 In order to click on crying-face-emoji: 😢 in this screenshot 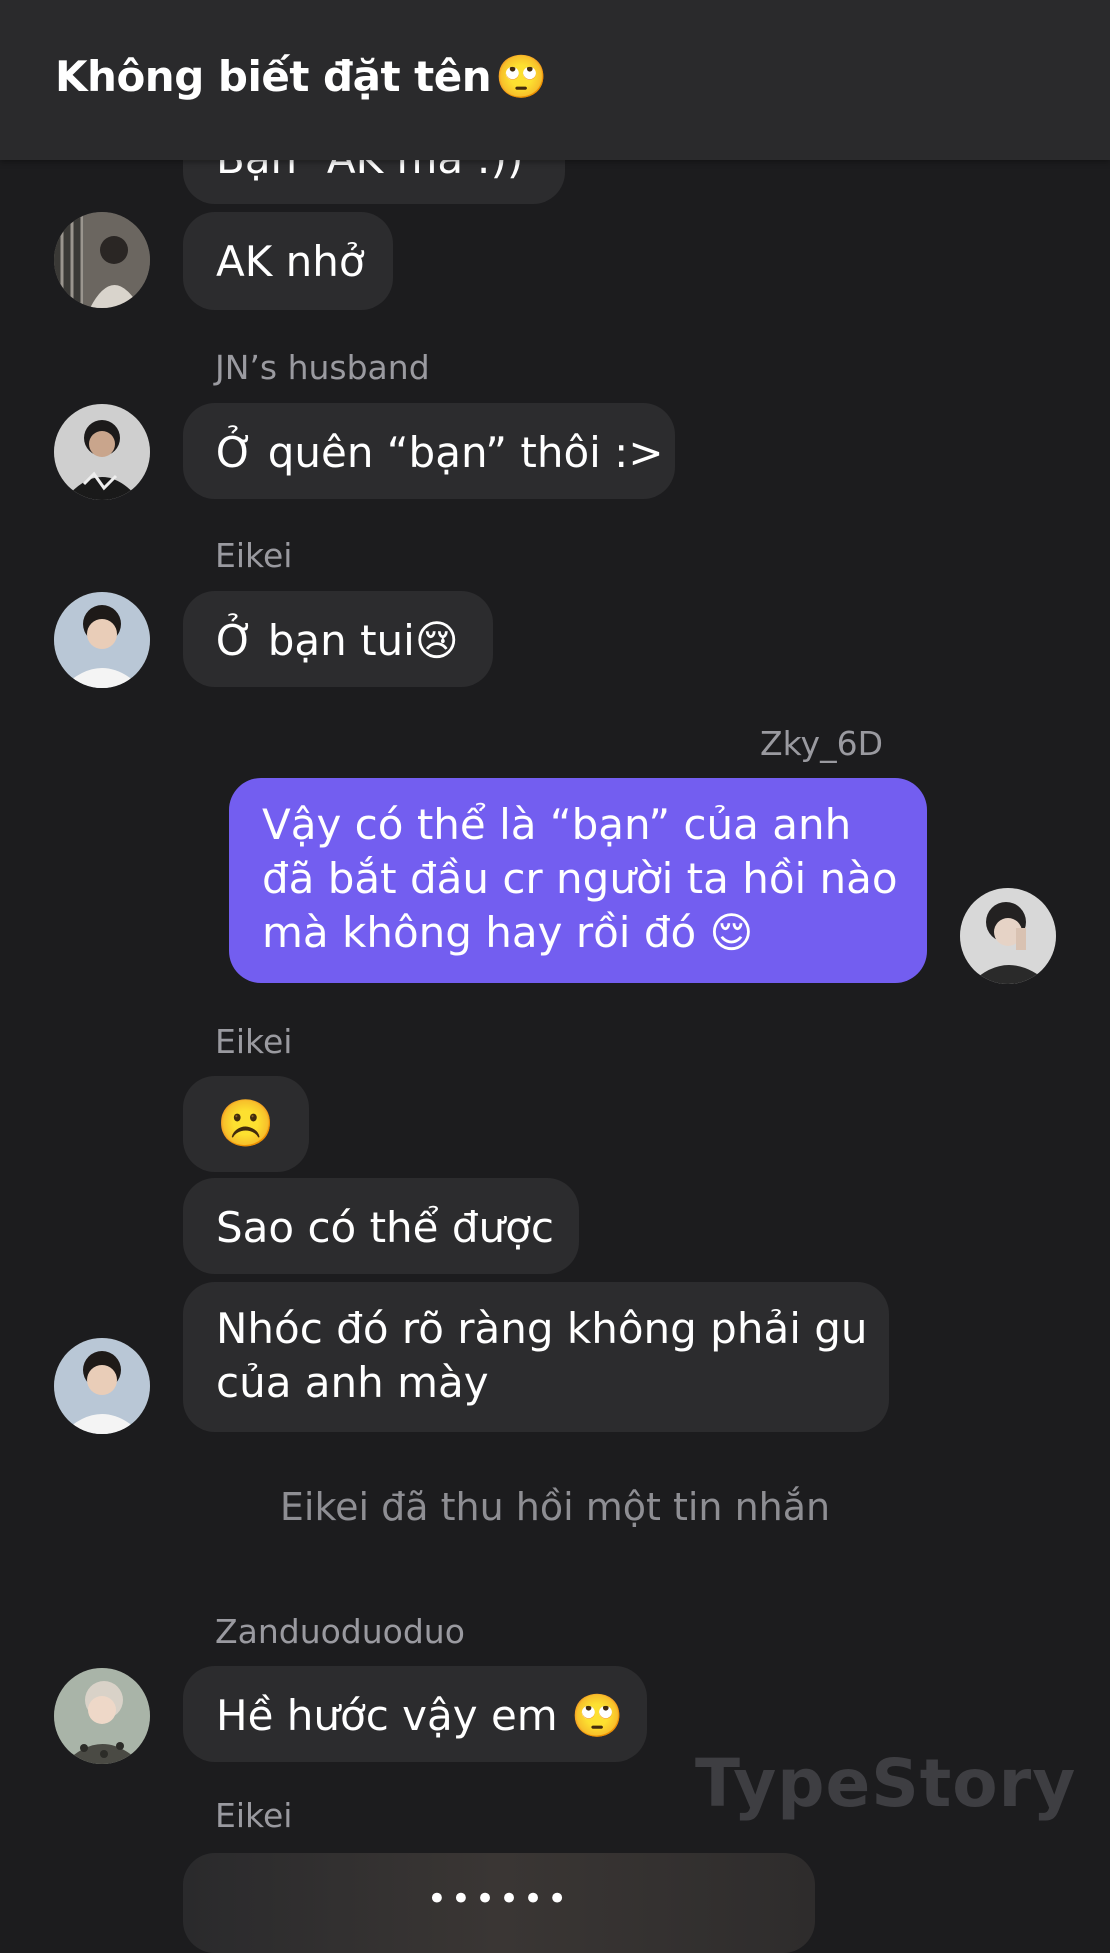, I will do `click(436, 640)`.